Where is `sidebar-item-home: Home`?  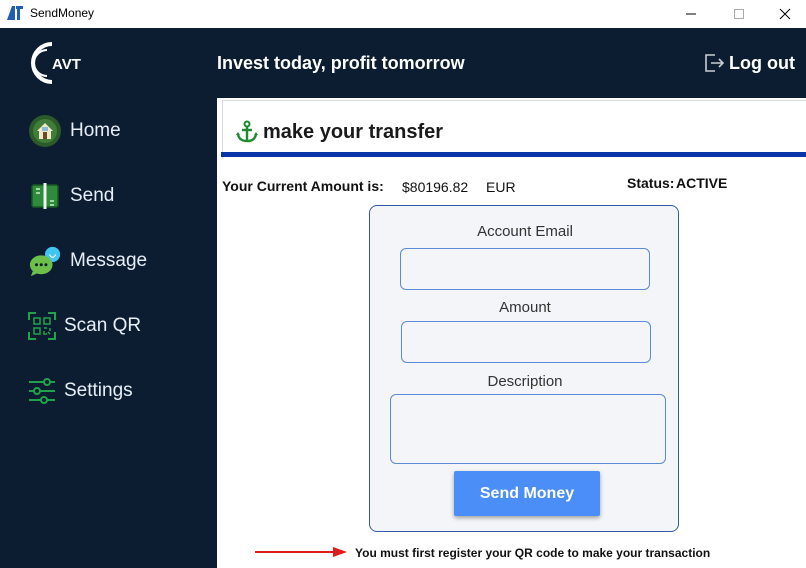
sidebar-item-home: Home is located at coordinates (74, 131).